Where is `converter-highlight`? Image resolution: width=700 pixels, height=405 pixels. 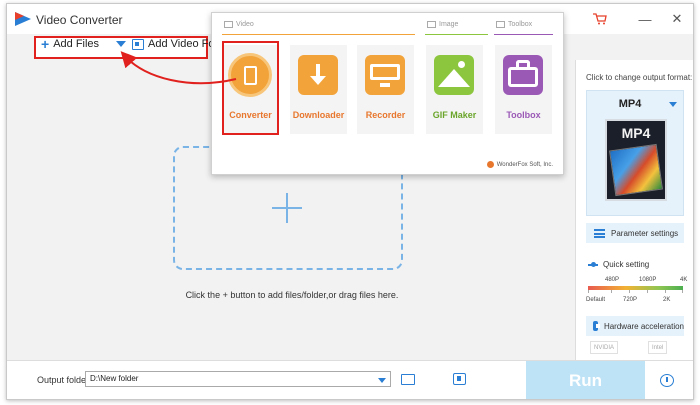
converter-highlight is located at coordinates (250, 88).